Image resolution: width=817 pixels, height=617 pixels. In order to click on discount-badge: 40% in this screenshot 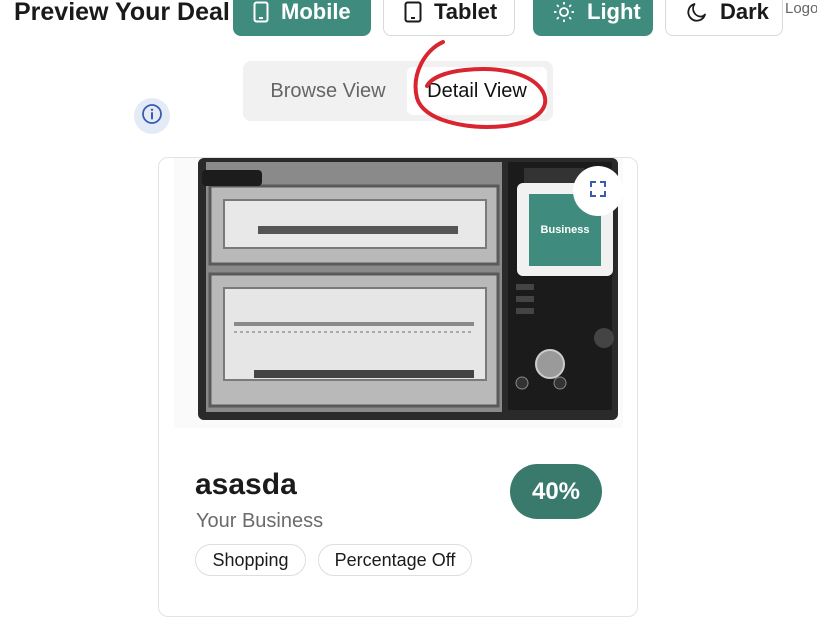, I will do `click(556, 491)`.